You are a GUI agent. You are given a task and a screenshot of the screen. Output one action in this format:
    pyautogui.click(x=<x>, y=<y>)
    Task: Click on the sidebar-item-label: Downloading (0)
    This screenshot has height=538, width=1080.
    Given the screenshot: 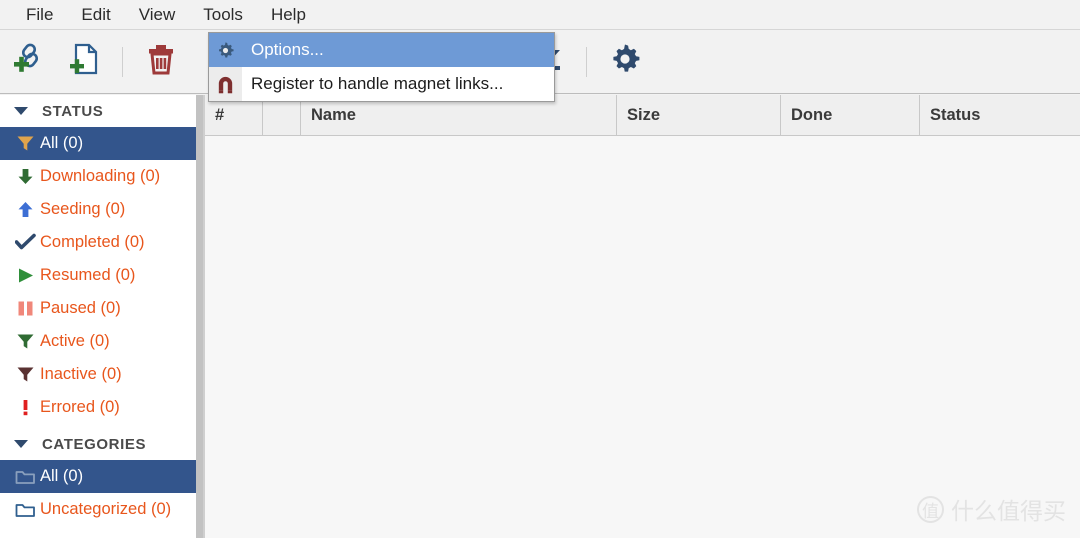 What is the action you would take?
    pyautogui.click(x=100, y=176)
    